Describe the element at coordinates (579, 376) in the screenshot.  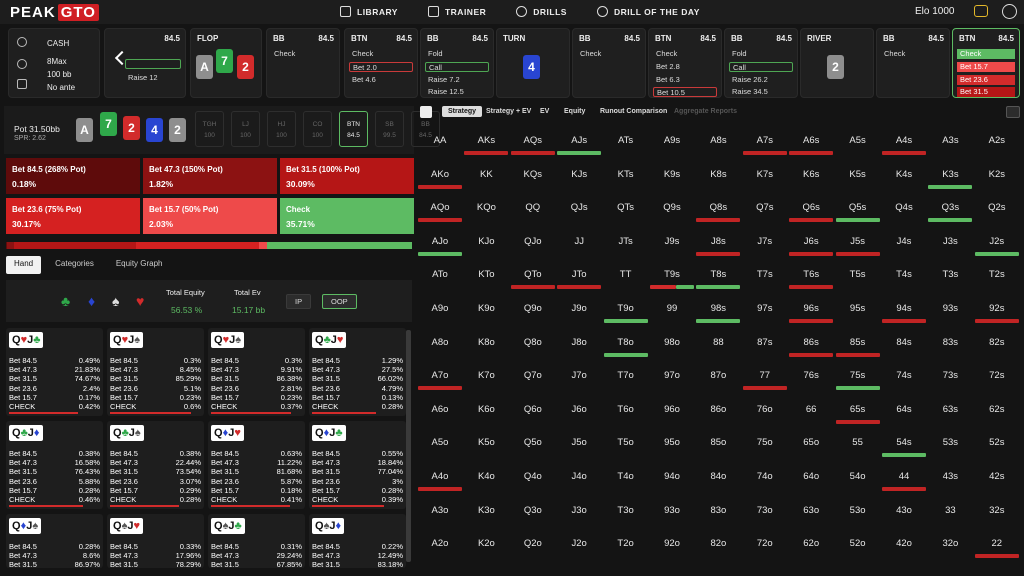
I see `hand-cell: J7o` at that location.